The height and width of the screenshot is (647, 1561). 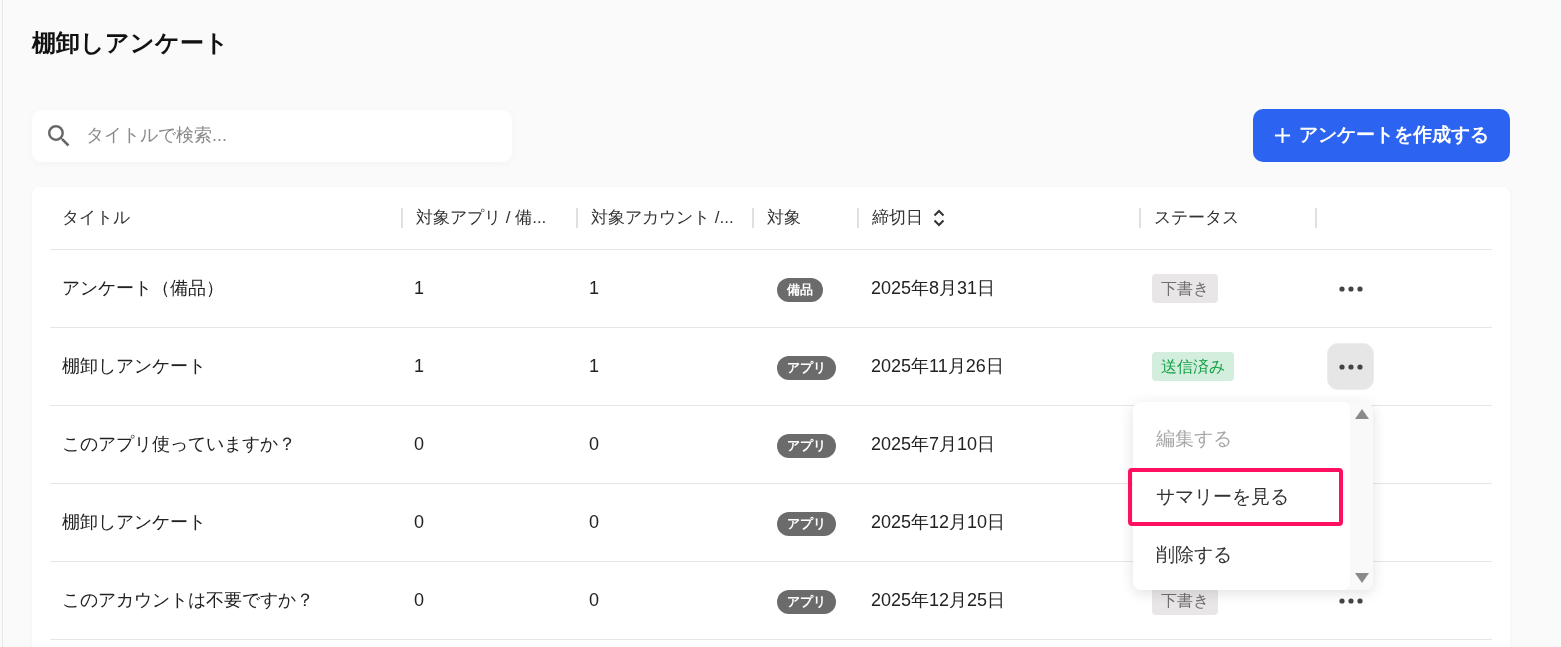 I want to click on menu-item: 削除する, so click(x=1235, y=555).